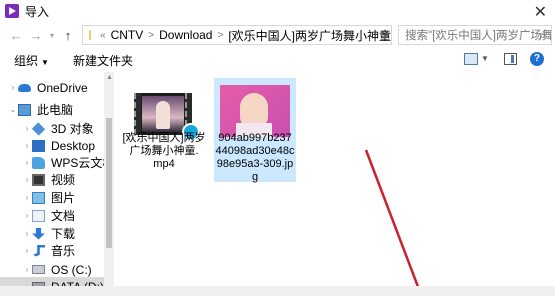 The image size is (555, 296). Describe the element at coordinates (164, 138) in the screenshot. I see `file-name-line: [欢乐中国人]两岁` at that location.